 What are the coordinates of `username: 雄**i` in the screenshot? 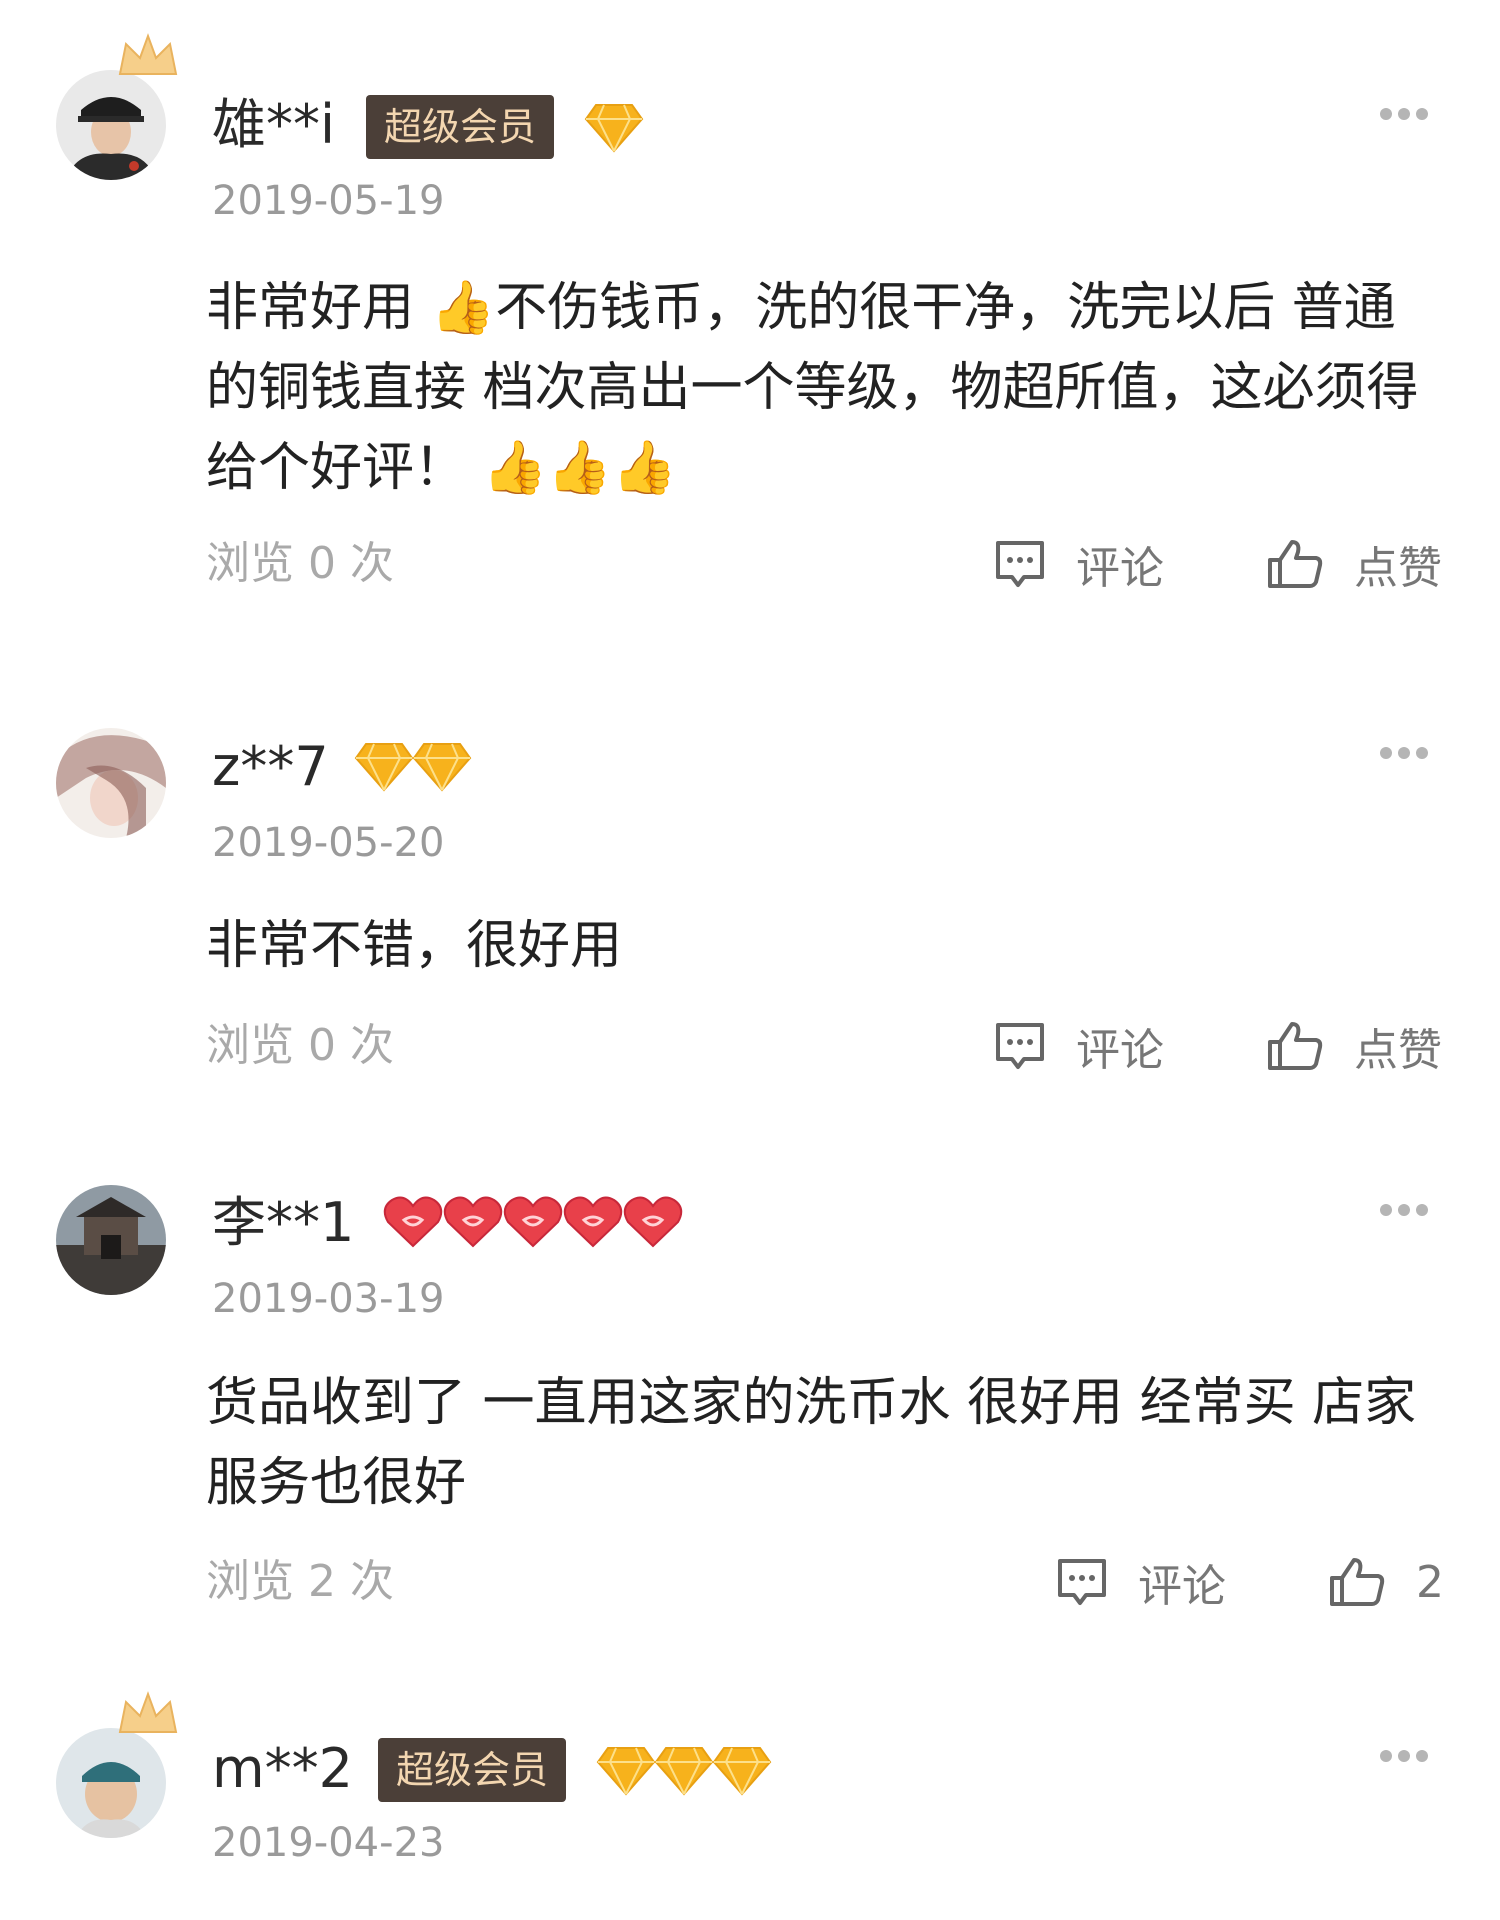 It's located at (273, 125).